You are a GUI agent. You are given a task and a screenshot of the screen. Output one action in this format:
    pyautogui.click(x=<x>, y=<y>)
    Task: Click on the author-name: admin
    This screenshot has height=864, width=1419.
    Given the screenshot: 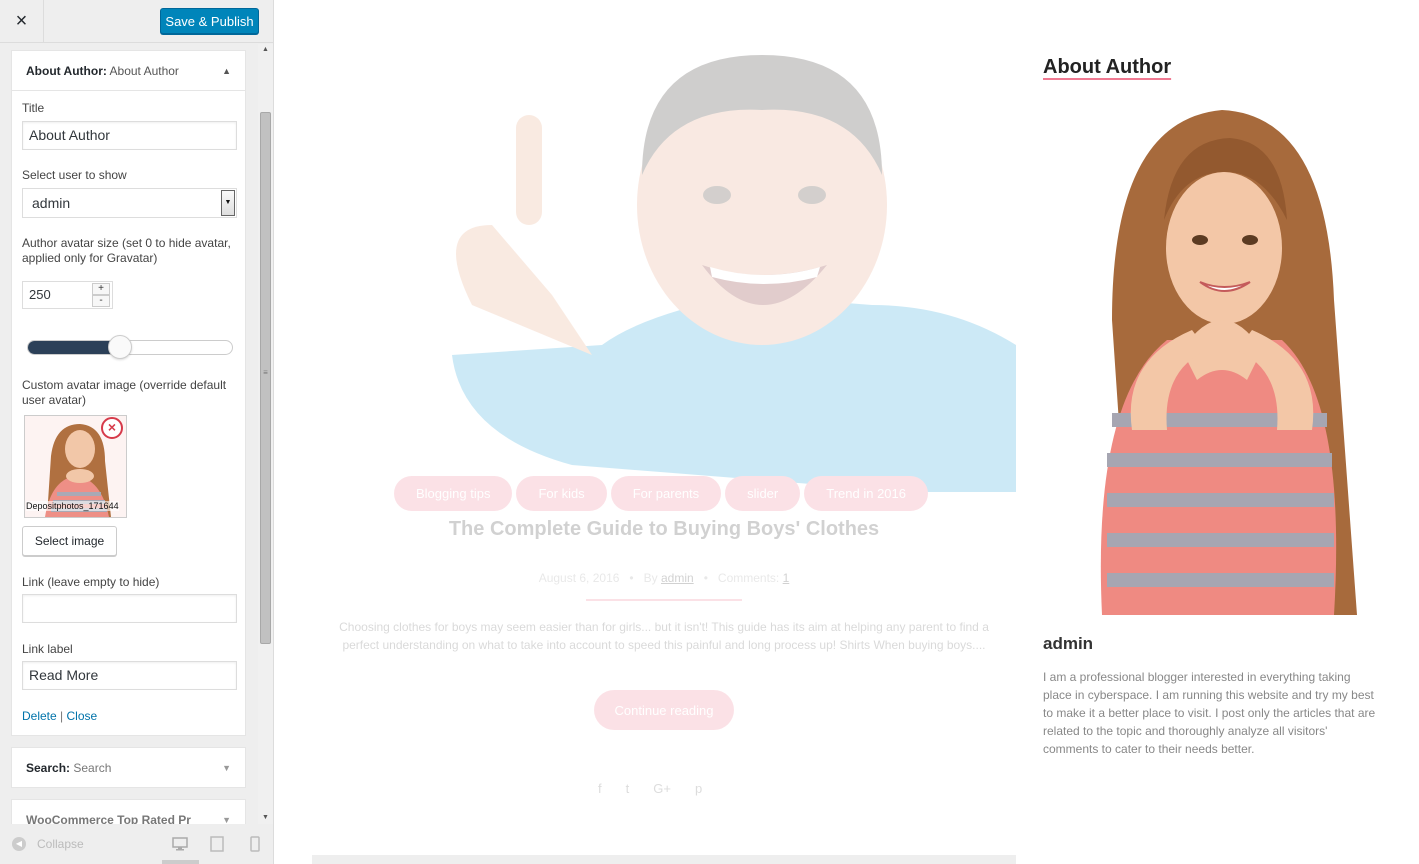 What is the action you would take?
    pyautogui.click(x=1068, y=643)
    